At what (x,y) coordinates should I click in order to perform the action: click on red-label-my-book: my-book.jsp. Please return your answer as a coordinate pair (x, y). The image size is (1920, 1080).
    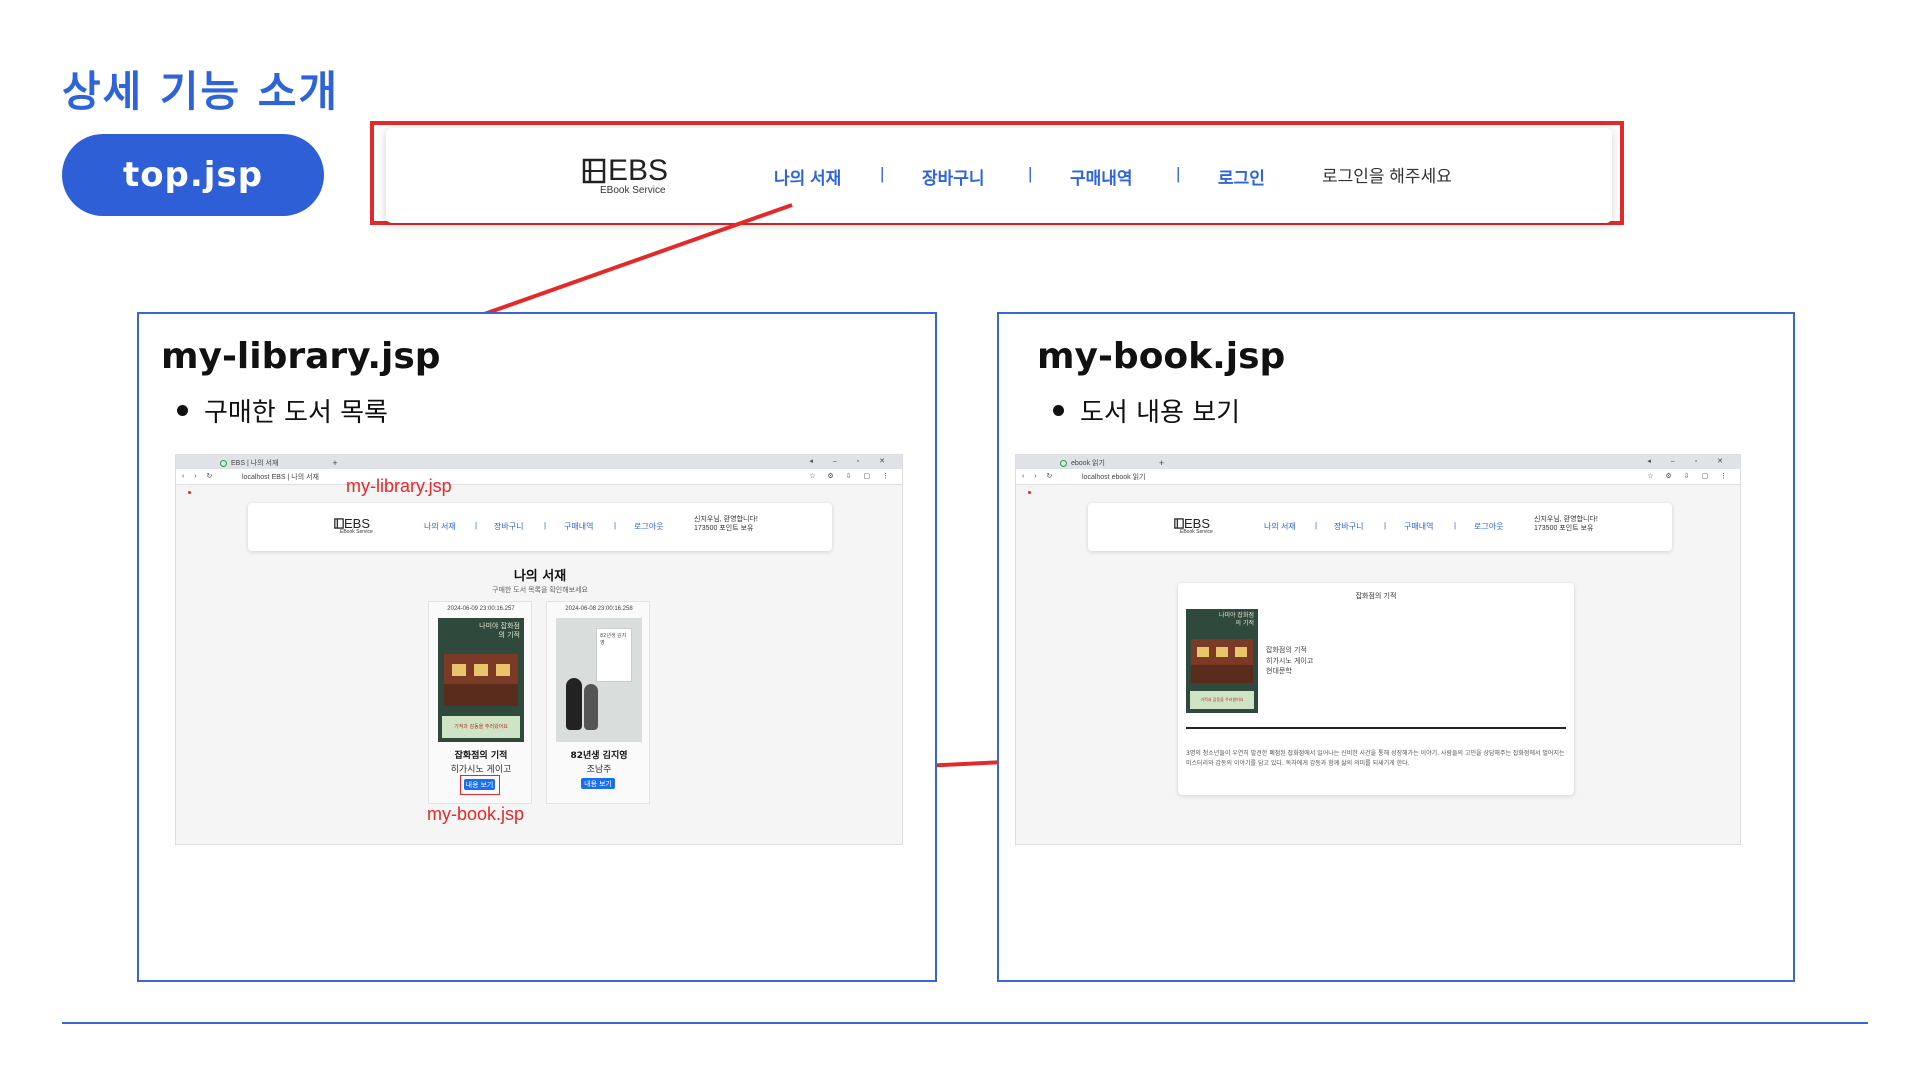
    Looking at the image, I should click on (476, 814).